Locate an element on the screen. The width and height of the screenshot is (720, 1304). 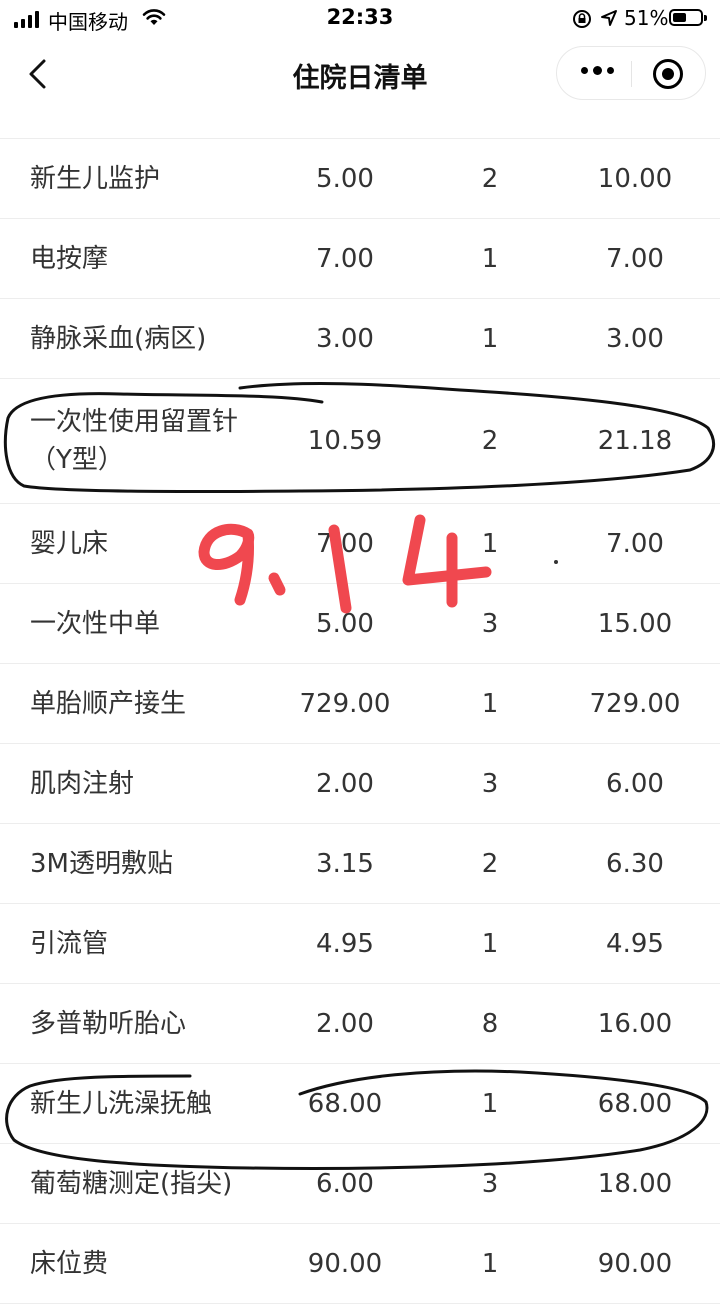
item-total: 729.00 is located at coordinates (635, 703).